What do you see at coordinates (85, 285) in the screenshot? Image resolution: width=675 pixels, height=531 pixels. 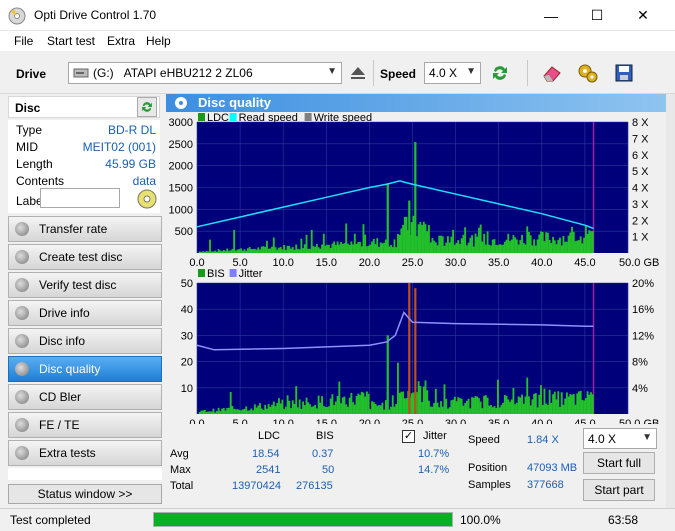 I see `nav-verify-test-disc: Verify test disc` at bounding box center [85, 285].